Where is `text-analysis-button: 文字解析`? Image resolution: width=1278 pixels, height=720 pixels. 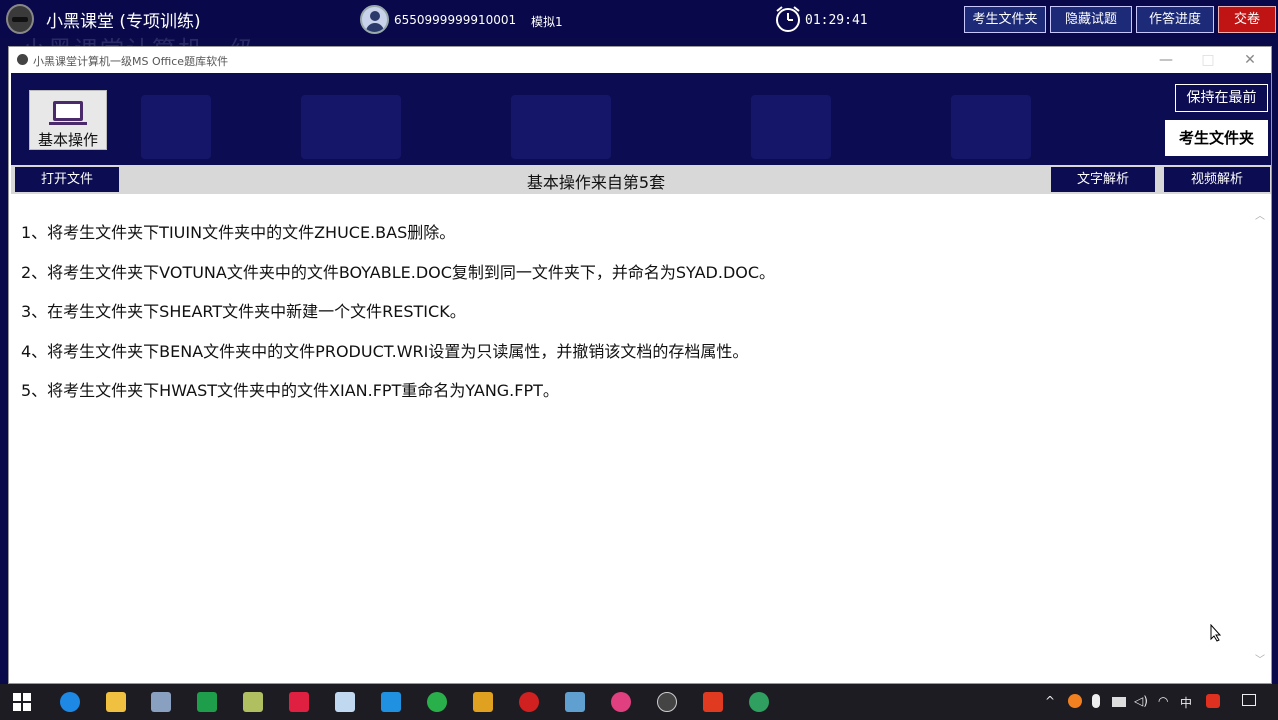
text-analysis-button: 文字解析 is located at coordinates (1103, 179).